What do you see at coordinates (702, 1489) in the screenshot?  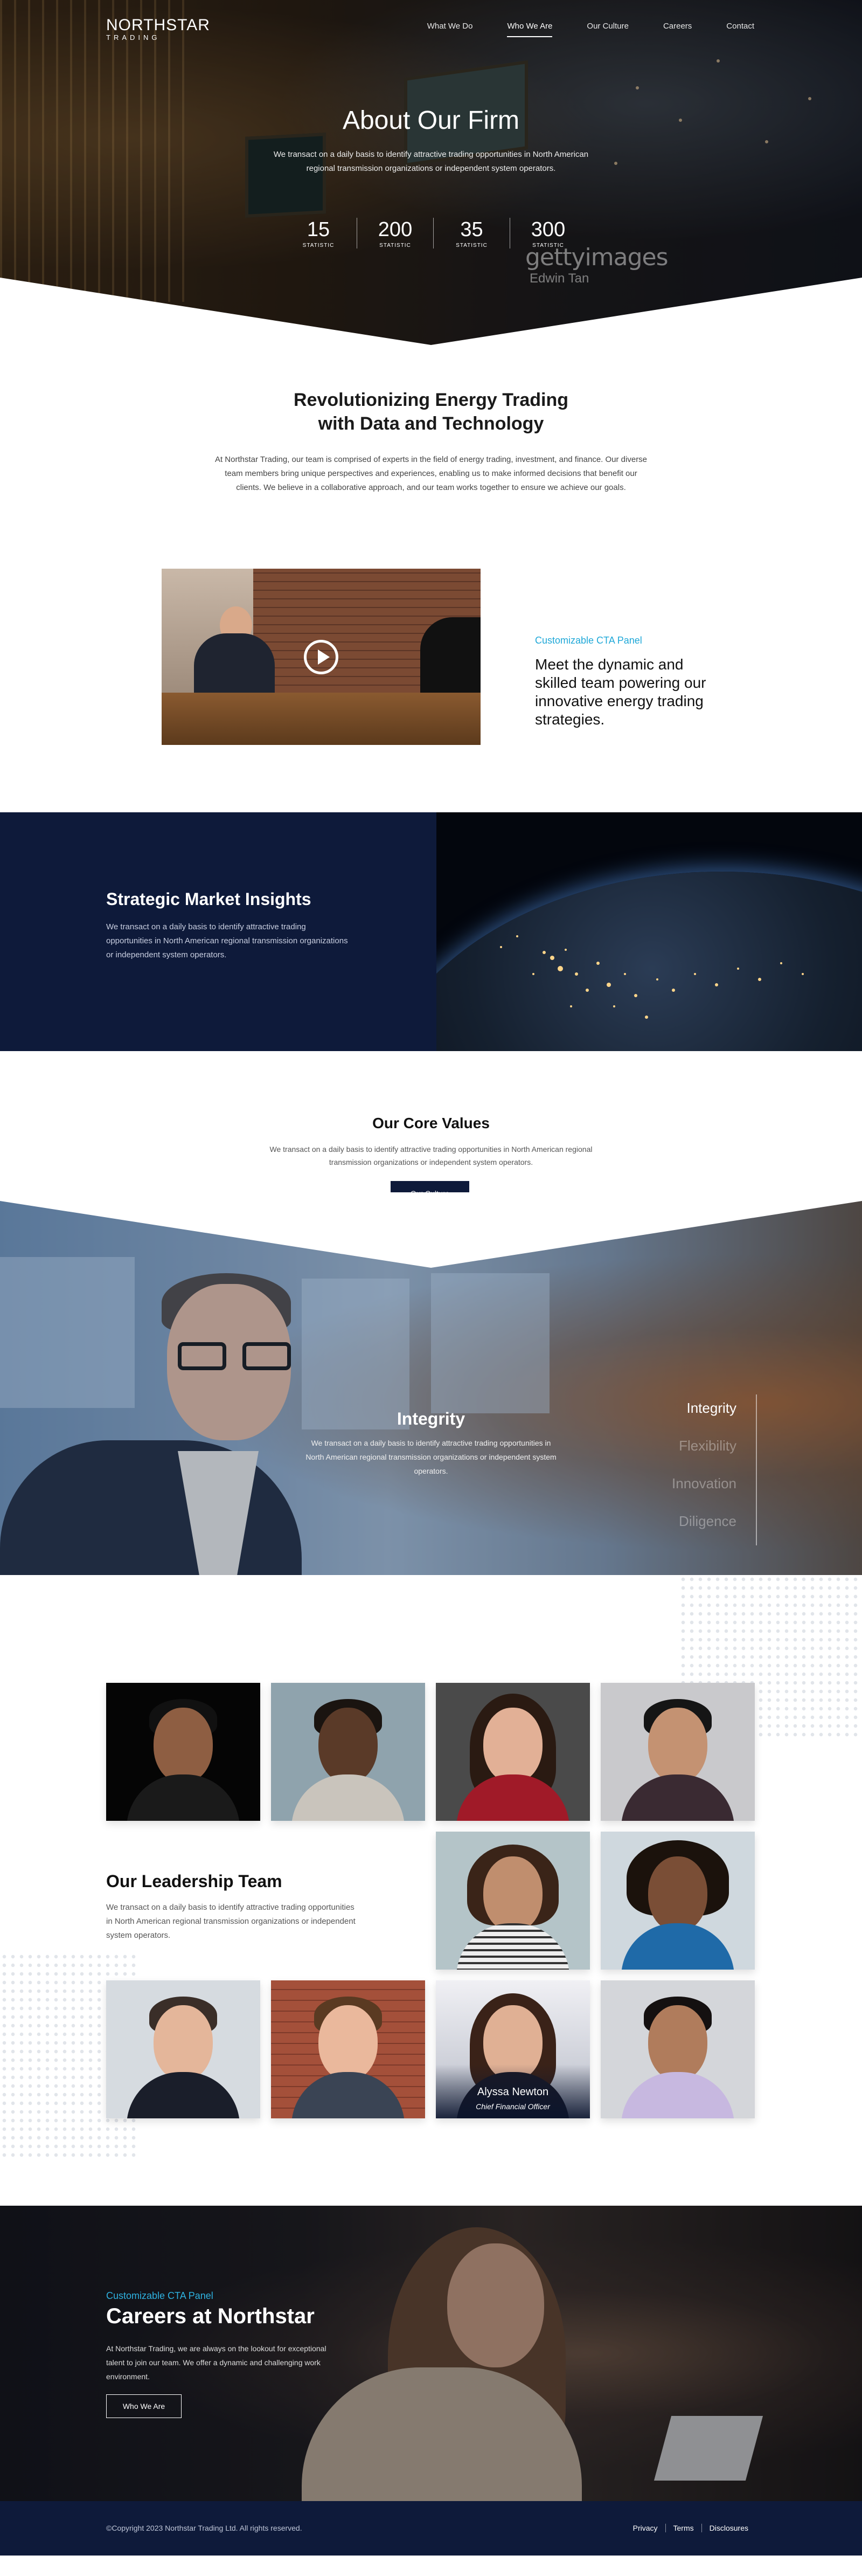 I see `tab-innovation: Innovation` at bounding box center [702, 1489].